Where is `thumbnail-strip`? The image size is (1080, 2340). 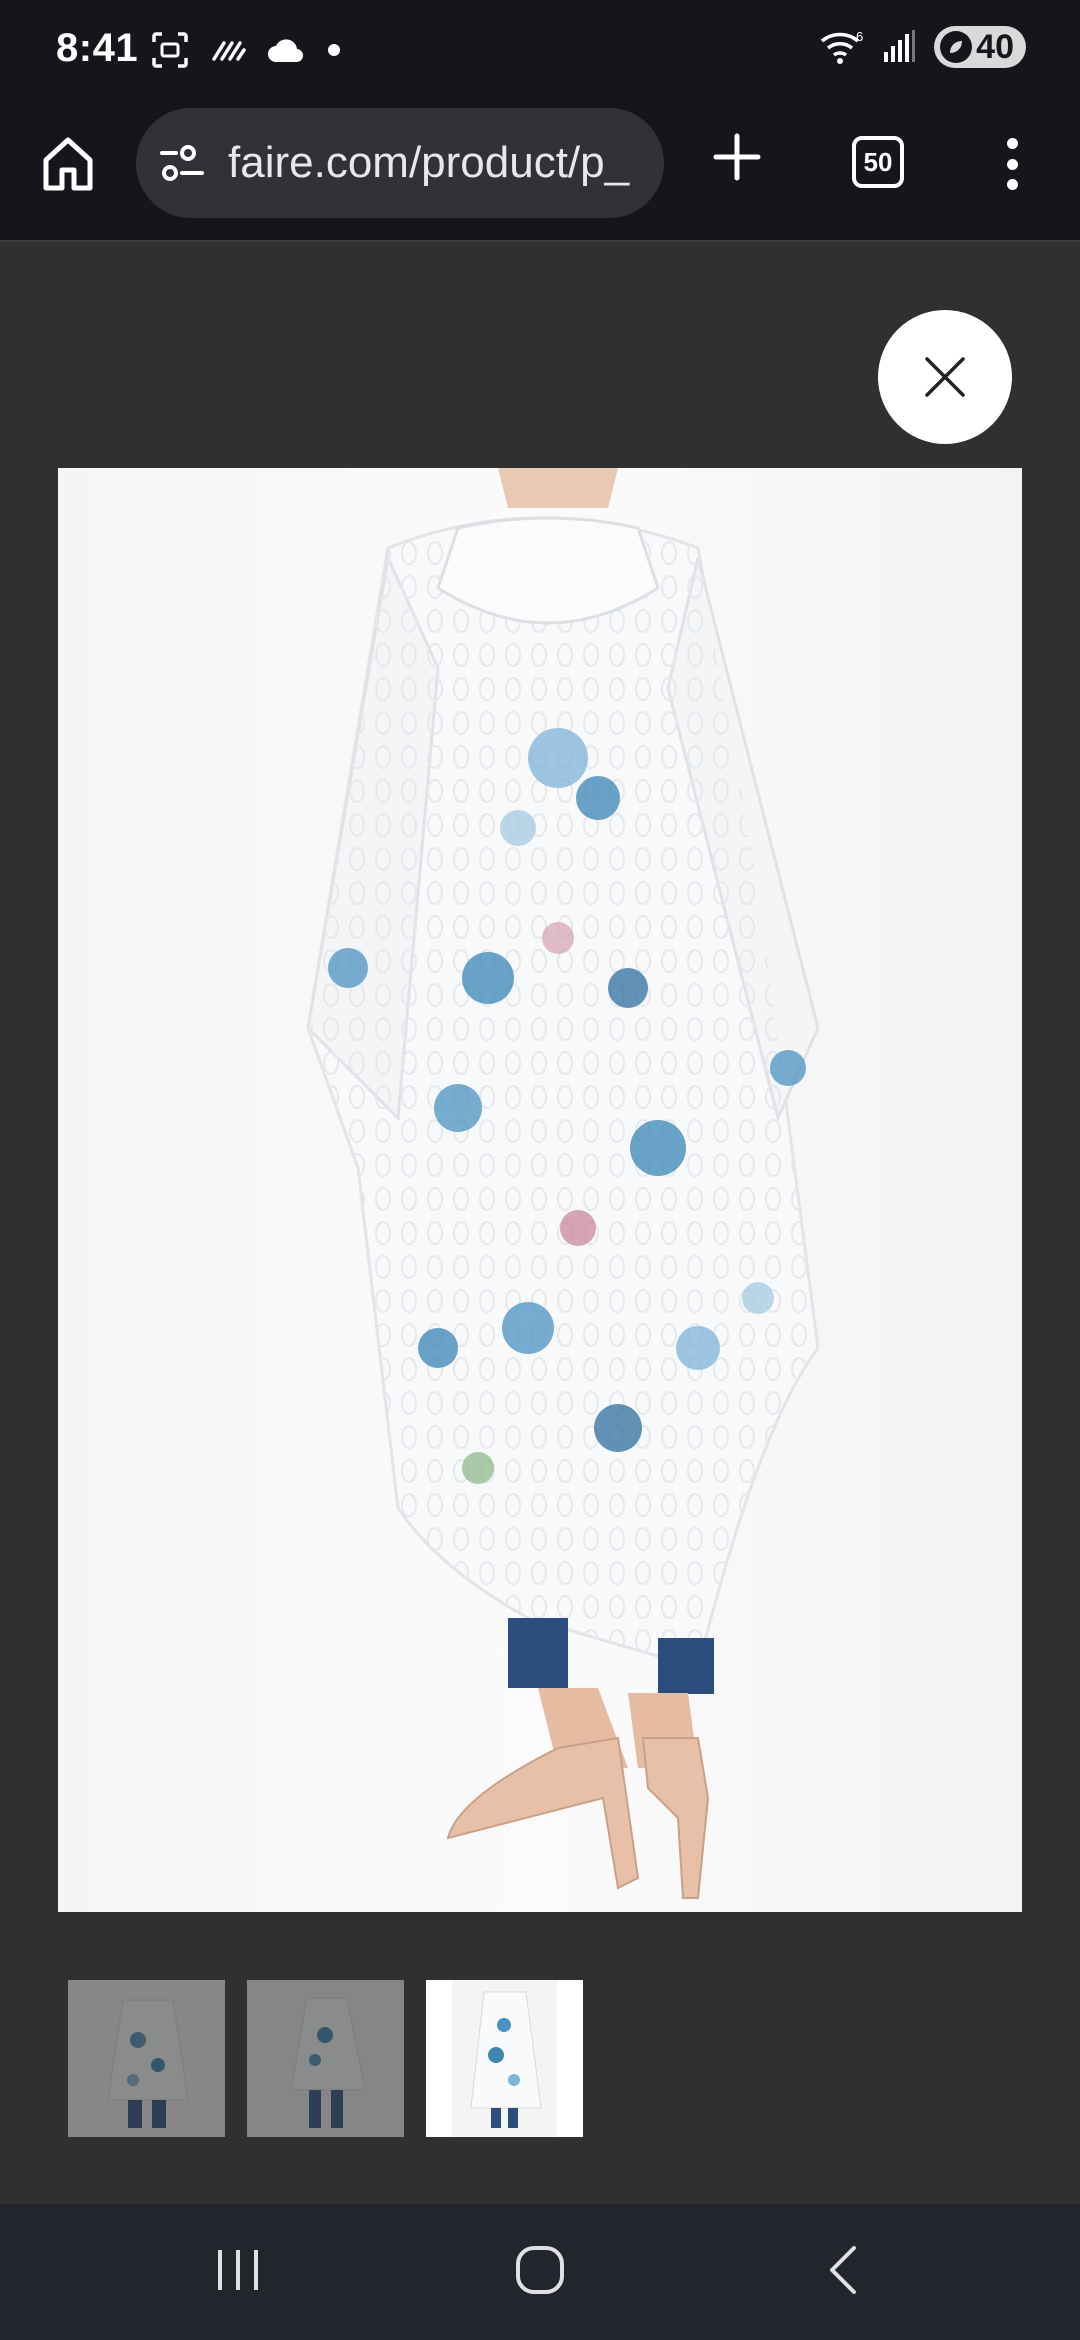 thumbnail-strip is located at coordinates (325, 2058).